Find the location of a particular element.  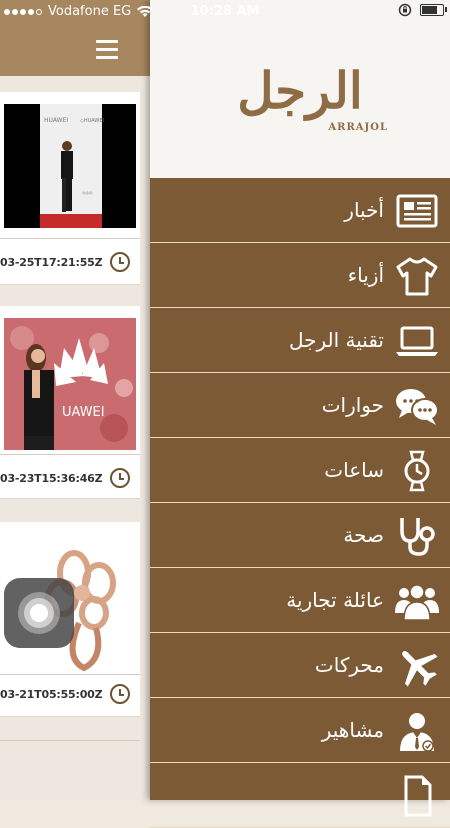

menu-item-label: صحة is located at coordinates (363, 535).